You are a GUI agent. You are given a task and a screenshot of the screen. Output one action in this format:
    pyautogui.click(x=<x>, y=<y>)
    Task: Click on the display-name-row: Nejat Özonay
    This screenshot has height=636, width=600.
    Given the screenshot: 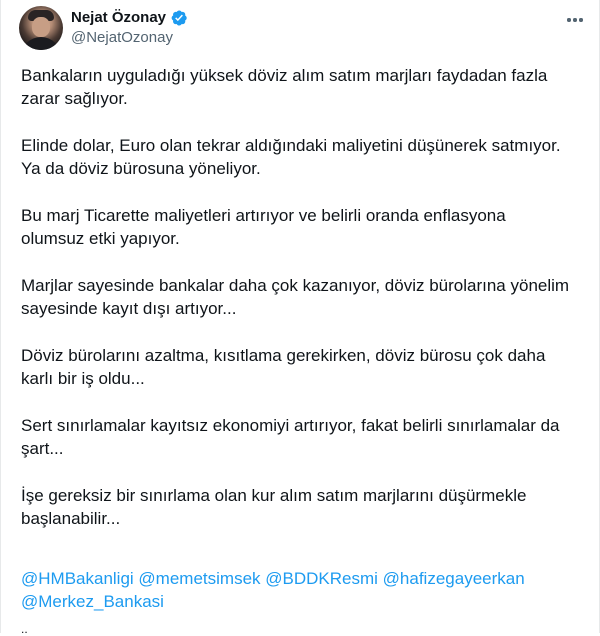 What is the action you would take?
    pyautogui.click(x=129, y=17)
    